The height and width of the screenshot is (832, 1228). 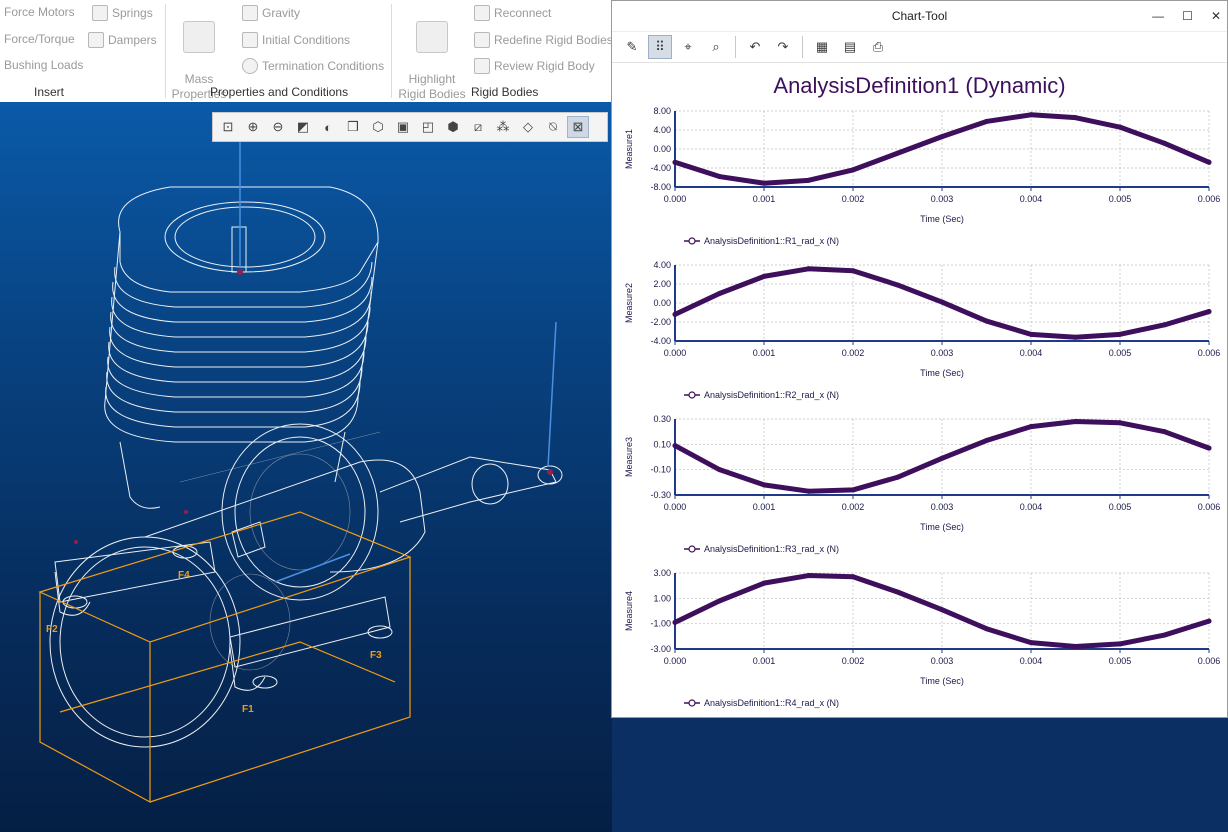 What do you see at coordinates (482, 40) in the screenshot?
I see `redefine-rigid-bodies-icon` at bounding box center [482, 40].